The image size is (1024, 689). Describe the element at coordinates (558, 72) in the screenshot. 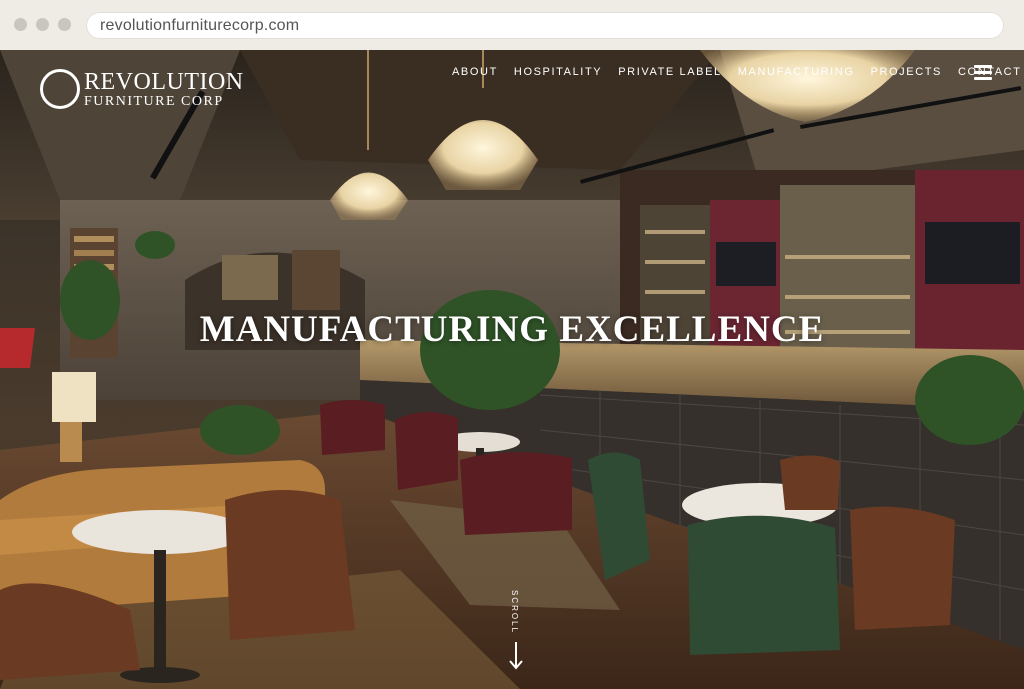

I see `nav-hospitality: HOSPITALITY` at that location.